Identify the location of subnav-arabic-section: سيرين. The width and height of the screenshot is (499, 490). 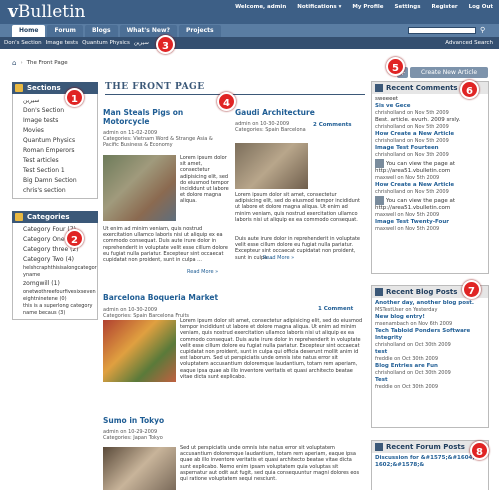
(141, 43).